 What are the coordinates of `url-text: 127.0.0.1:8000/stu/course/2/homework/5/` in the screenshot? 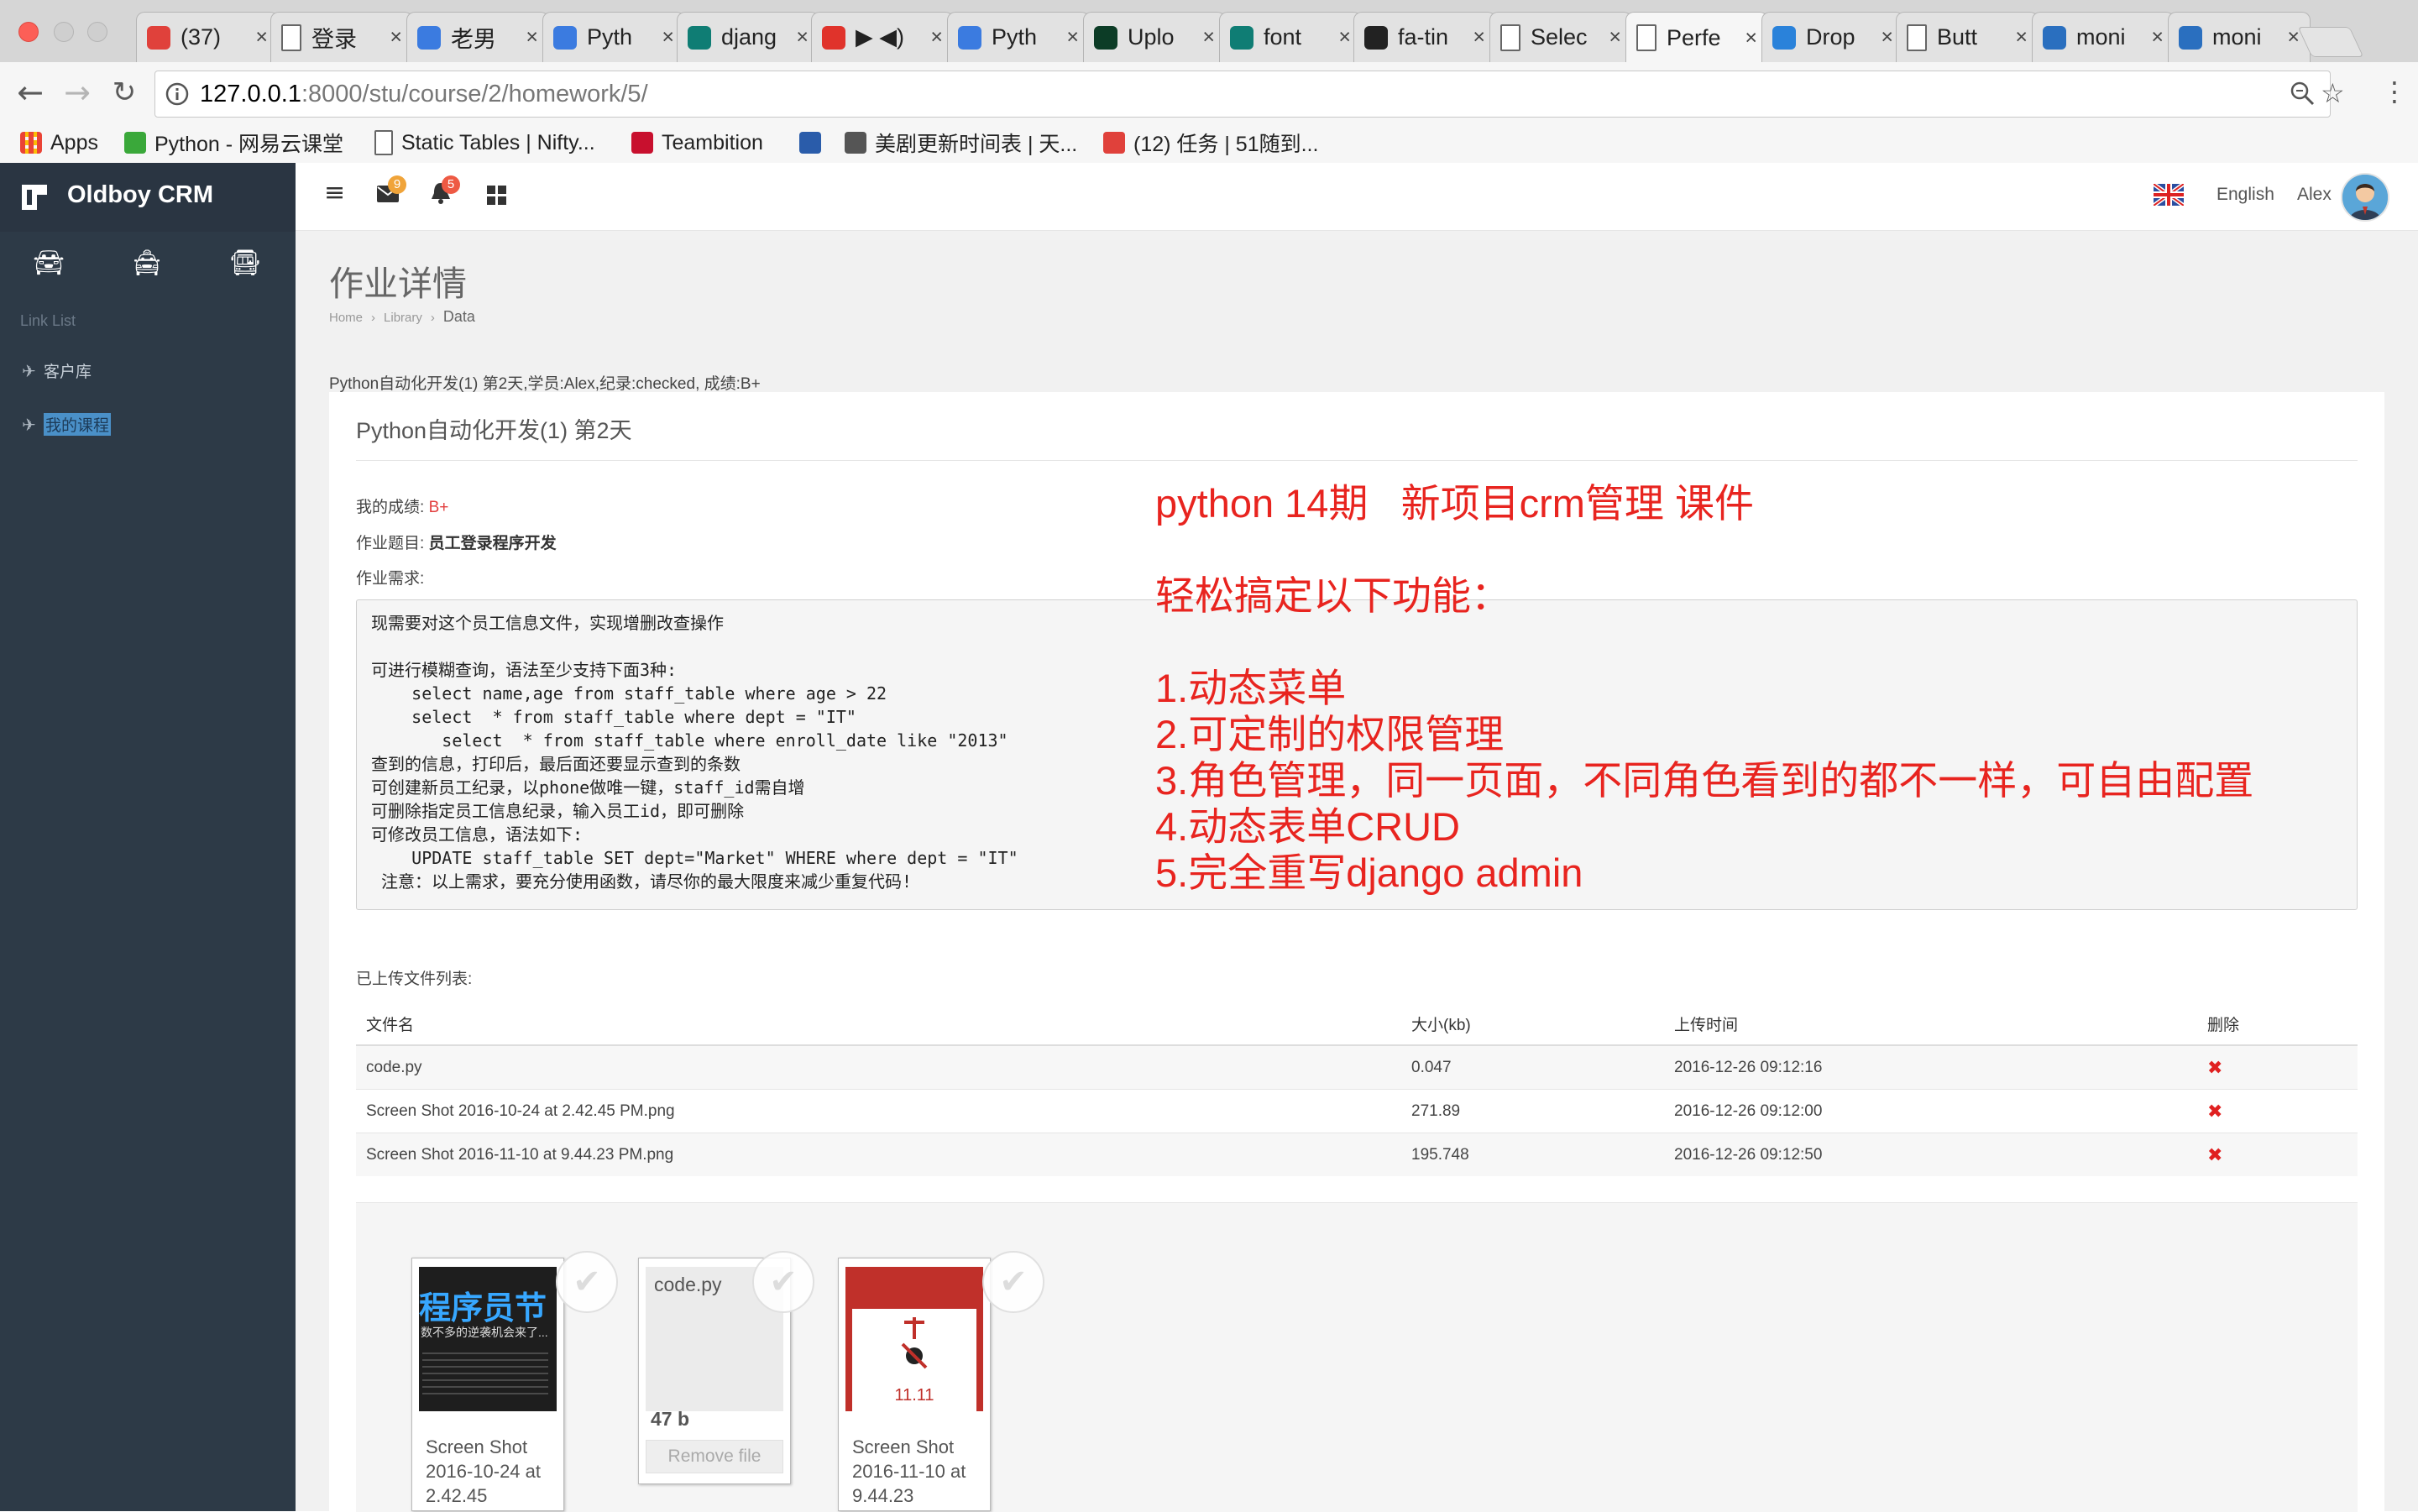 It's located at (424, 94).